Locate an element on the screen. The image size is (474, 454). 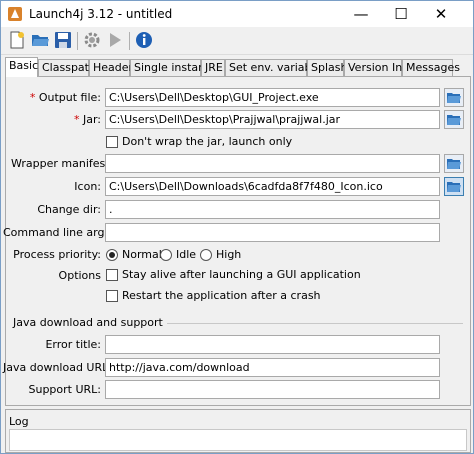
icon-browse-button is located at coordinates (454, 186).